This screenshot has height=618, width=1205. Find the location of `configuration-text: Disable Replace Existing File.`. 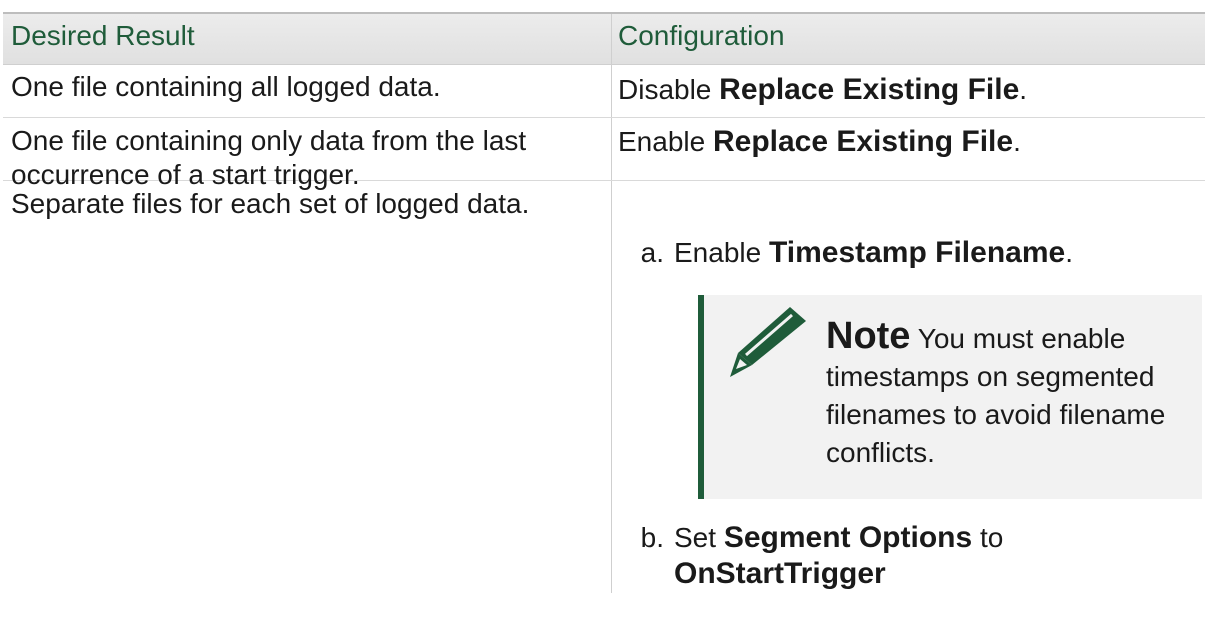

configuration-text: Disable Replace Existing File. is located at coordinates (911, 86).